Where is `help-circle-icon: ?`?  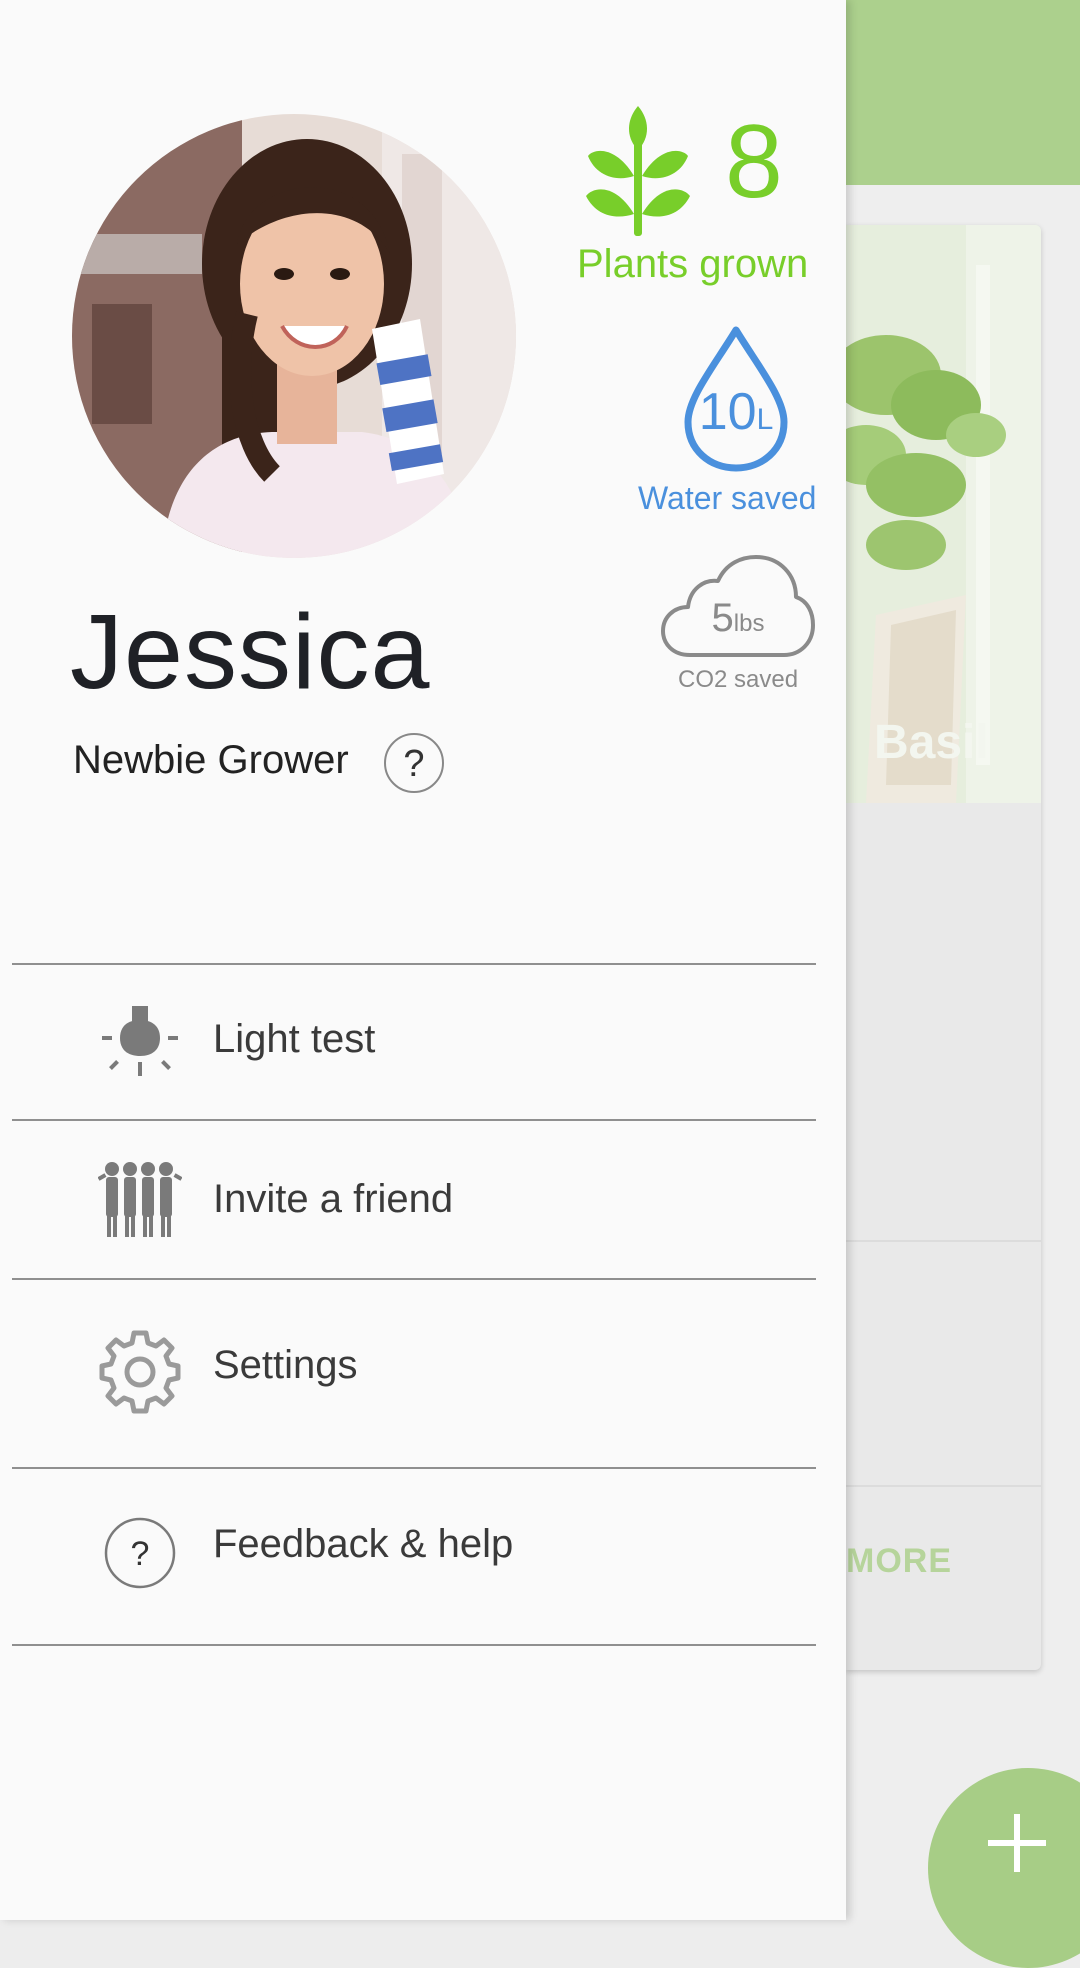 help-circle-icon: ? is located at coordinates (140, 1553).